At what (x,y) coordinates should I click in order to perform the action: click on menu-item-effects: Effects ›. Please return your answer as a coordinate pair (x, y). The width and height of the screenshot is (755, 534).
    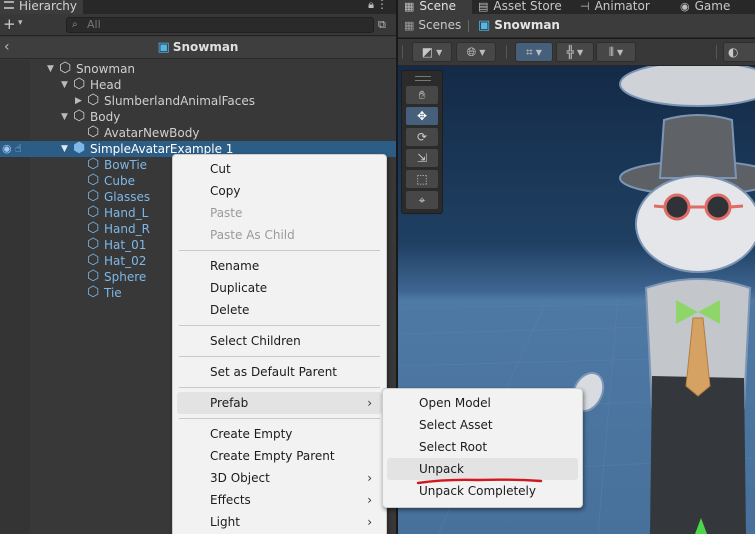
    Looking at the image, I should click on (279, 500).